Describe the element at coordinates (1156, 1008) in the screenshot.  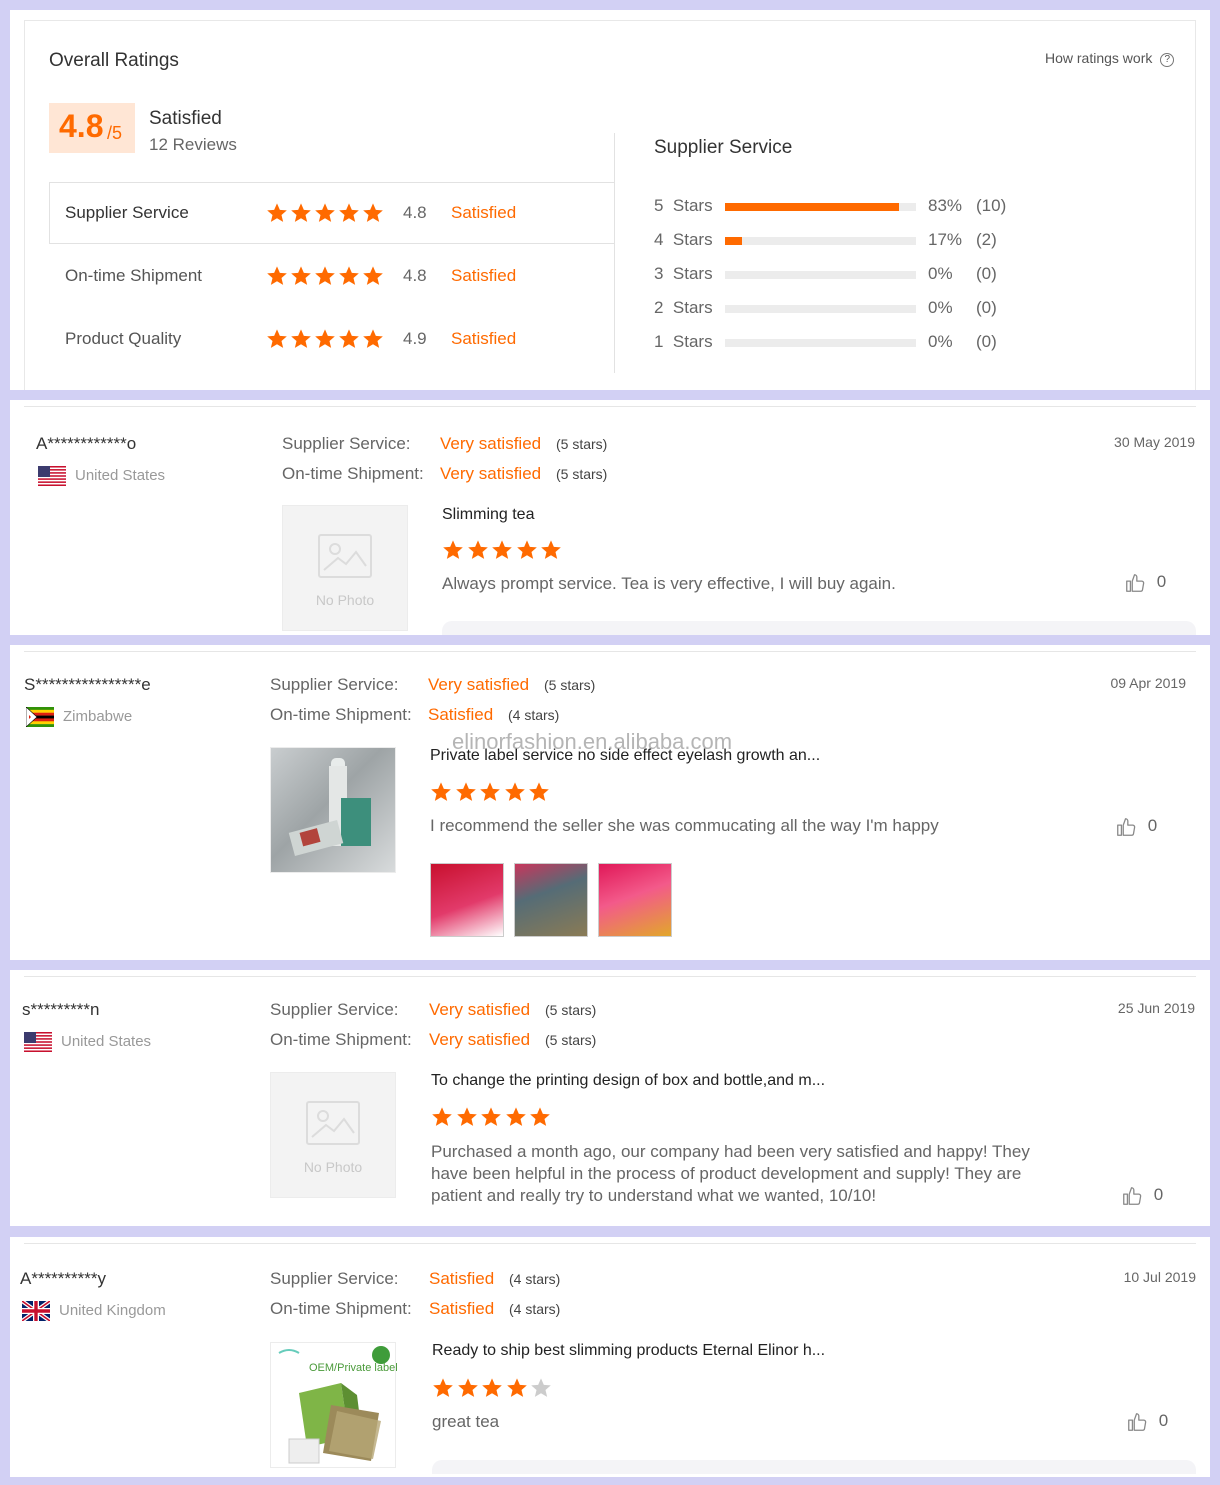
I see `review-date: 25 Jun 2019` at that location.